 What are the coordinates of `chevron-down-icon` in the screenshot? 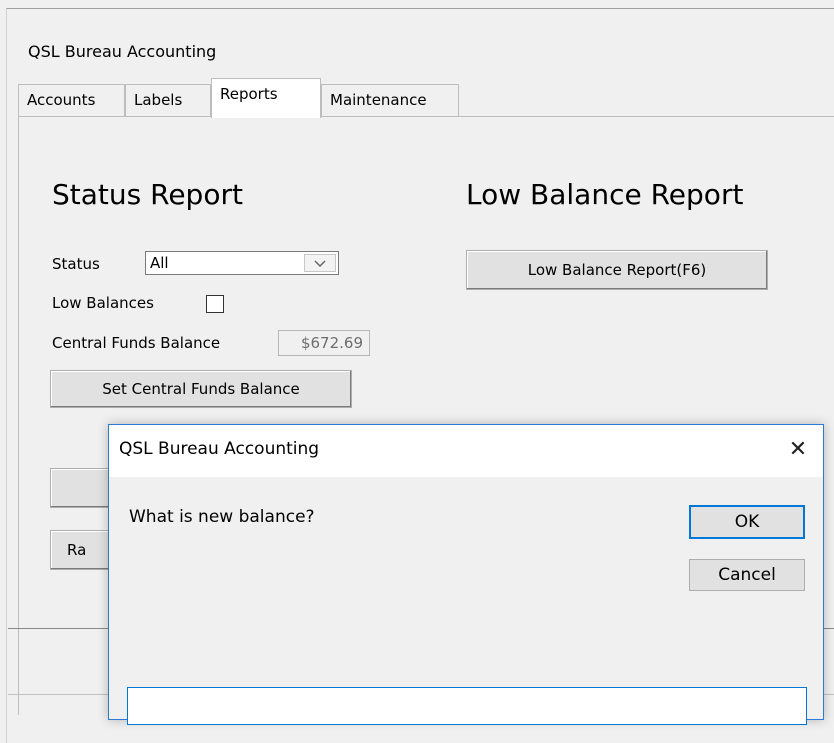 It's located at (320, 263).